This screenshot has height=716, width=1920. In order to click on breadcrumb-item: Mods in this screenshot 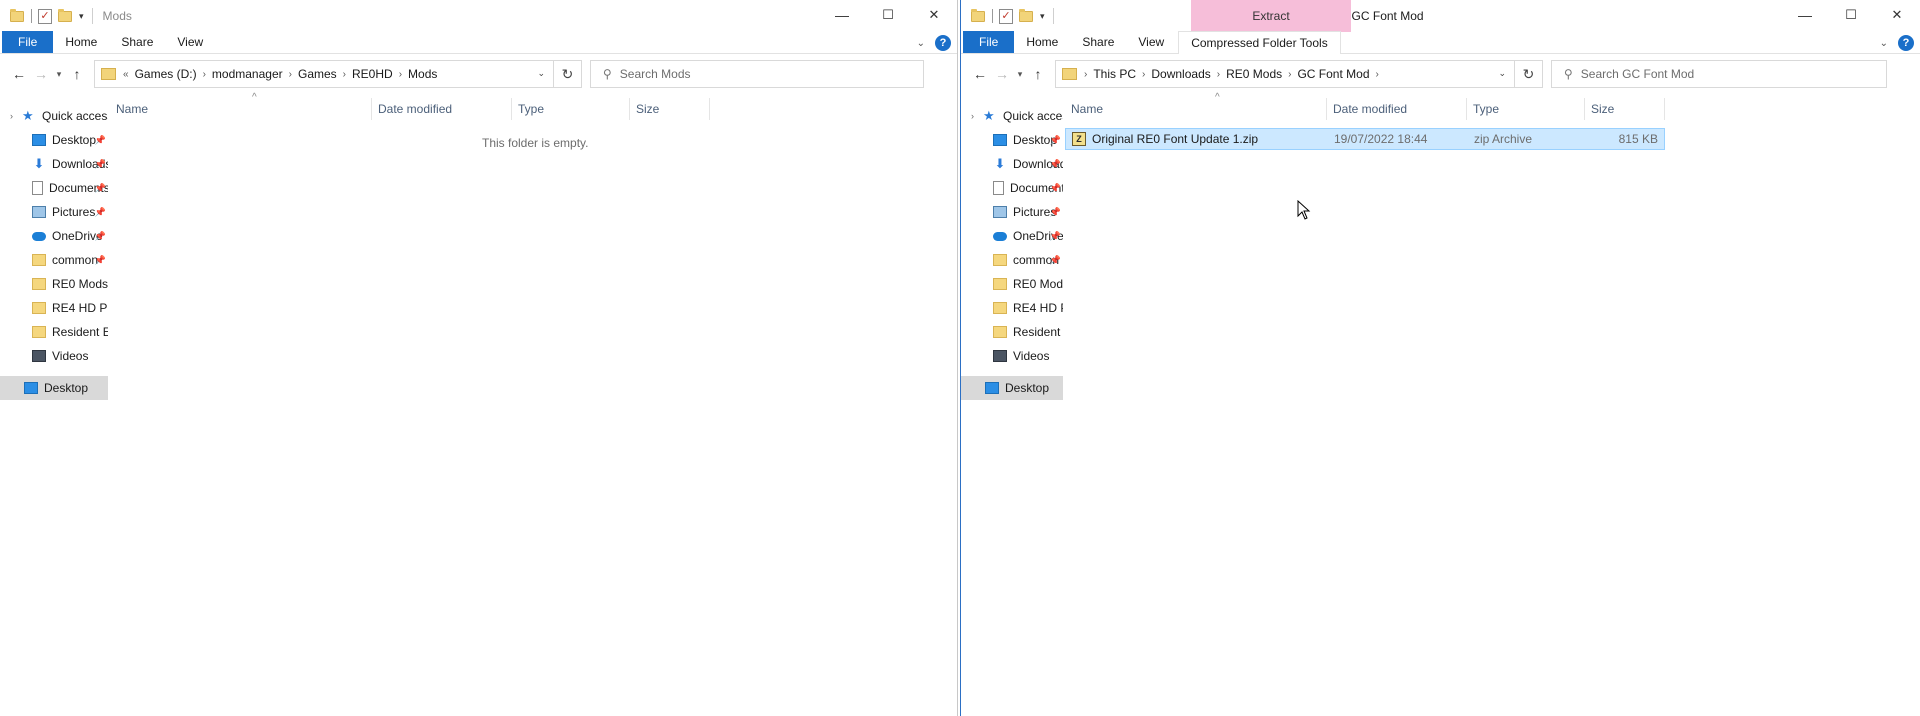, I will do `click(422, 74)`.